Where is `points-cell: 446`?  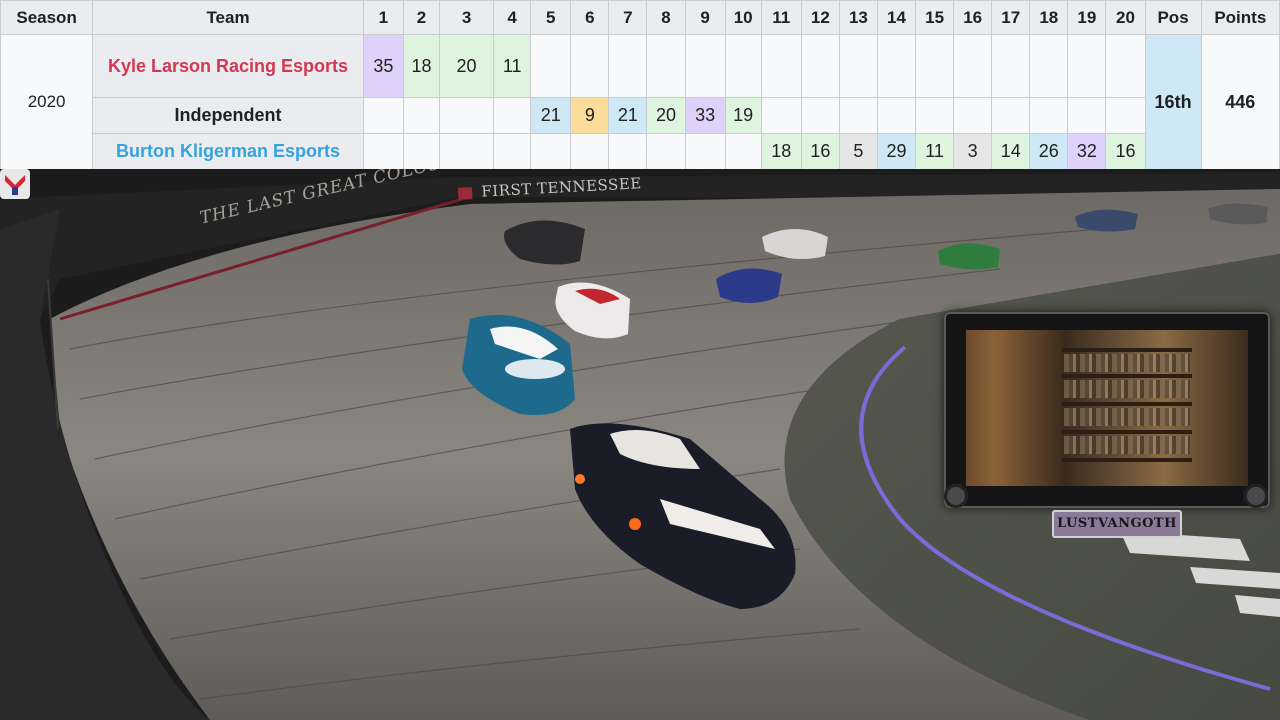
points-cell: 446 is located at coordinates (1240, 102).